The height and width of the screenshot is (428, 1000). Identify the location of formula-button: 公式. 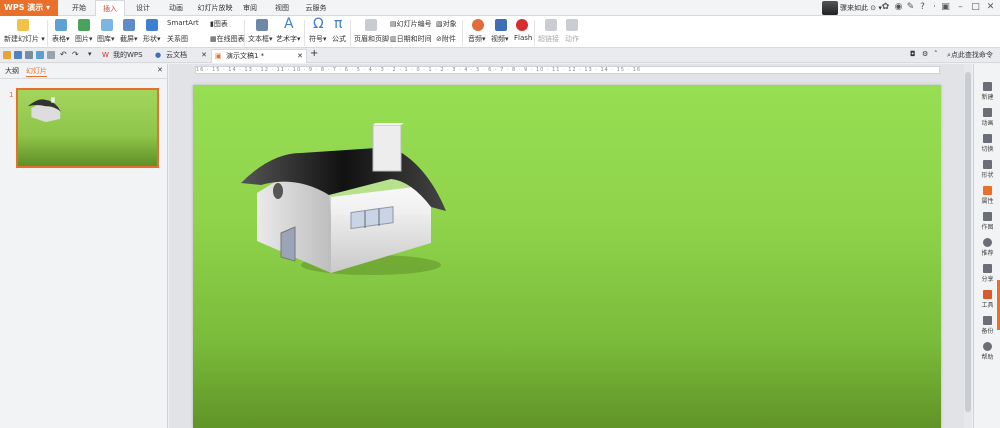
(339, 39).